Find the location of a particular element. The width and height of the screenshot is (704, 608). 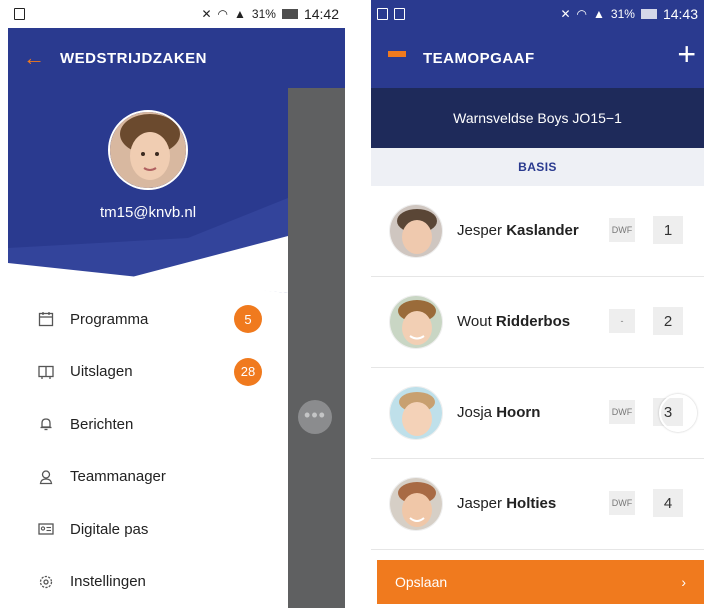

more-dots-icon: ••• is located at coordinates (315, 417).